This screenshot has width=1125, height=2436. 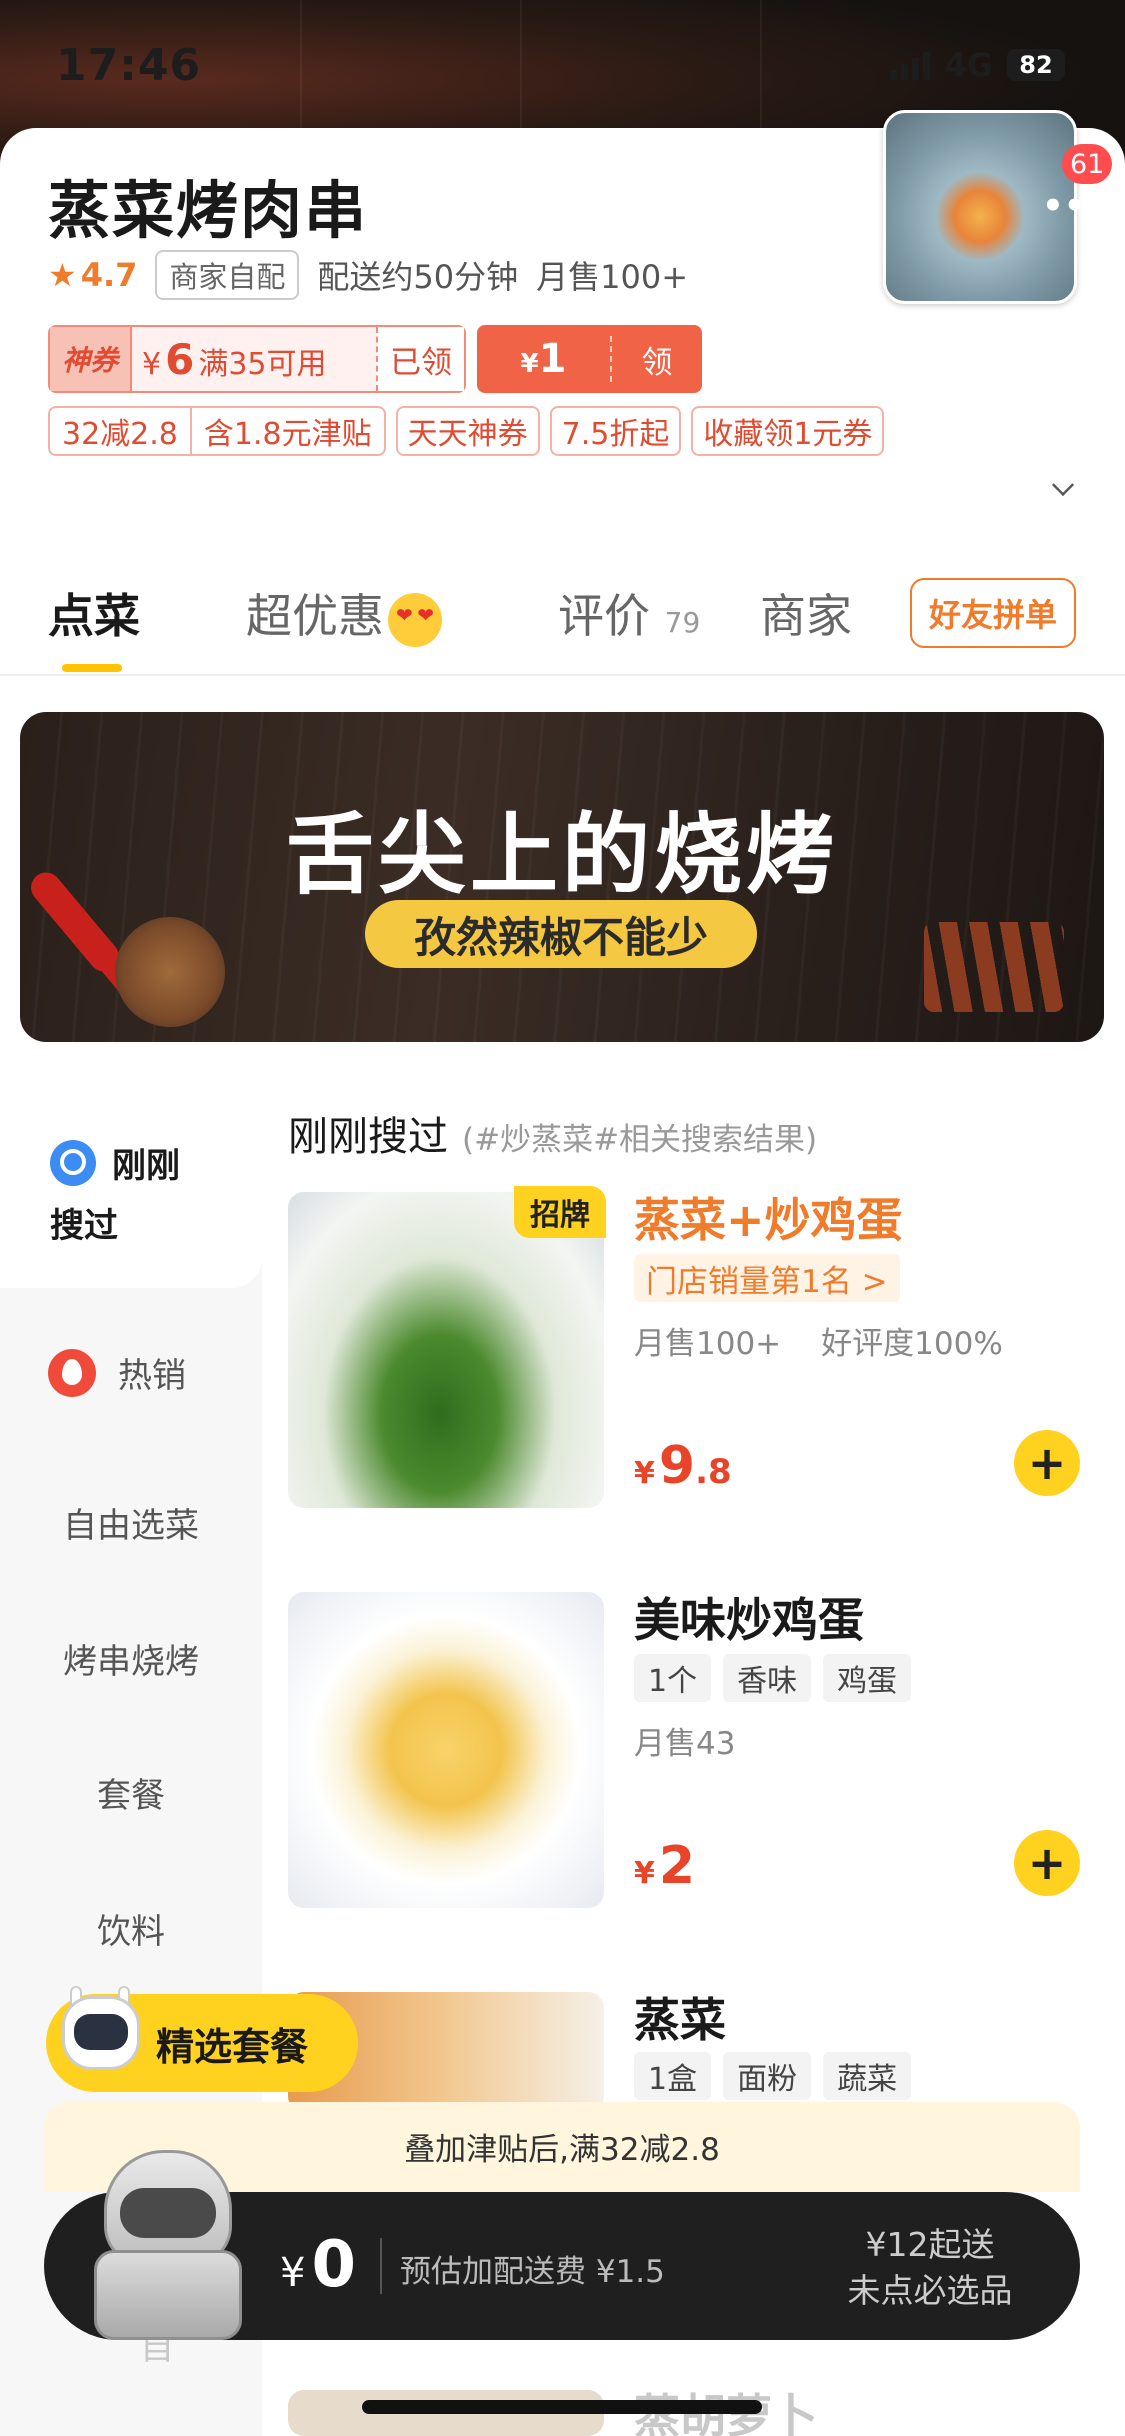 I want to click on coupon-condition: 满35可用, so click(x=262, y=364).